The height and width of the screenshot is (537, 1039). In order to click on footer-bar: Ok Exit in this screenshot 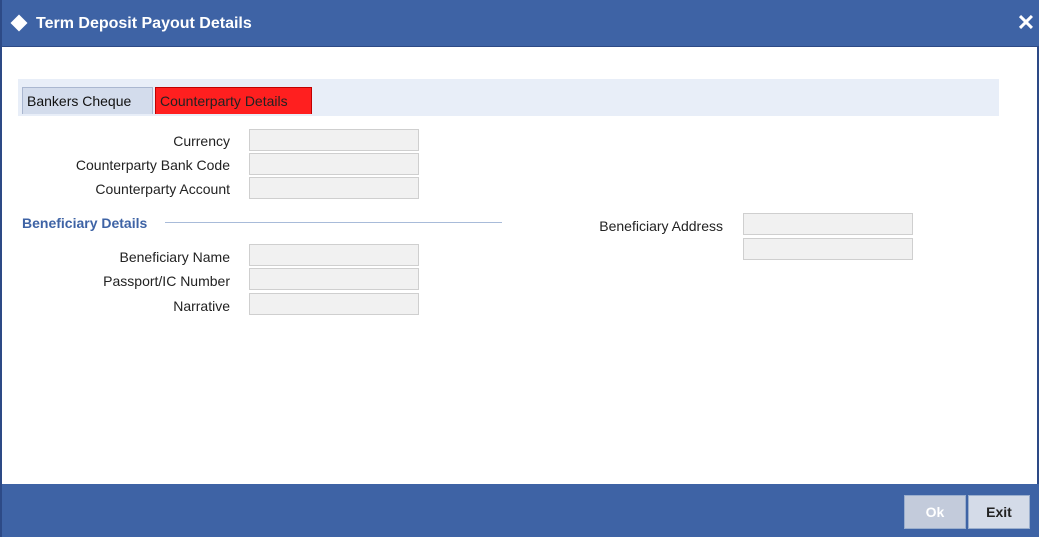, I will do `click(520, 510)`.